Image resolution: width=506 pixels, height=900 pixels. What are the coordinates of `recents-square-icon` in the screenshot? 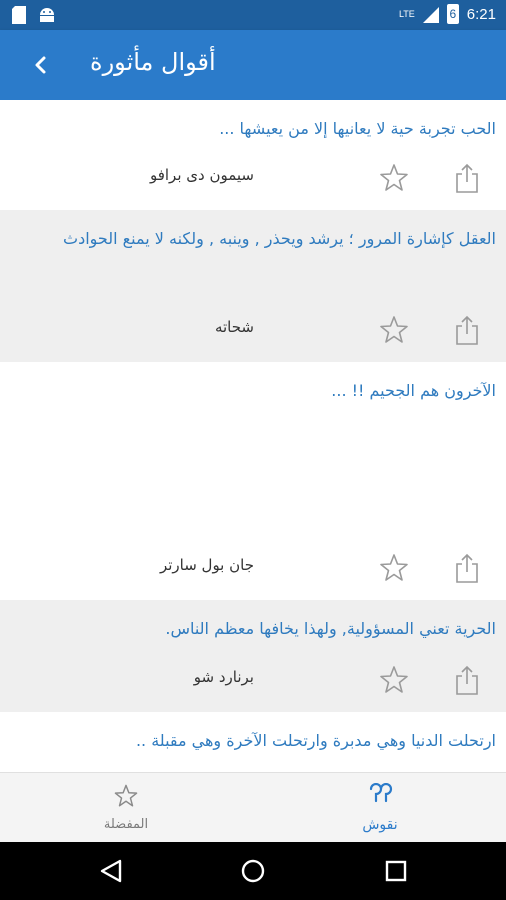 It's located at (396, 871).